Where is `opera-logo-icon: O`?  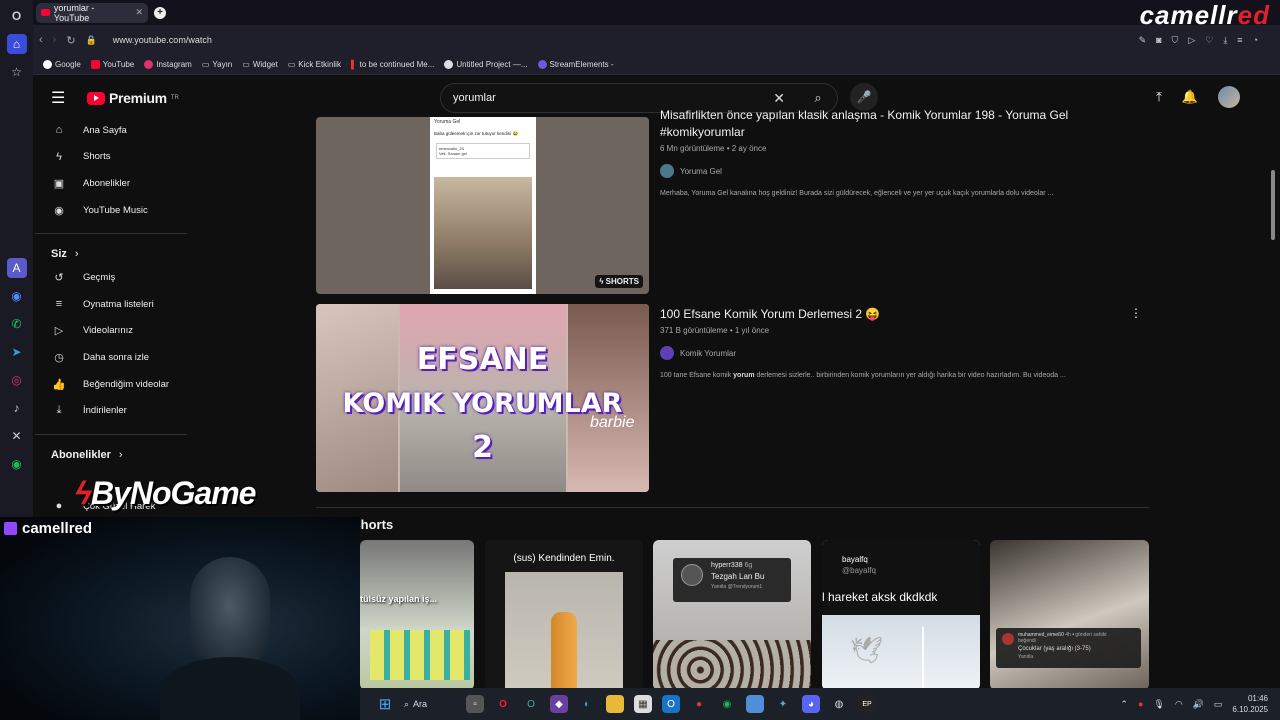
opera-logo-icon: O is located at coordinates (17, 16).